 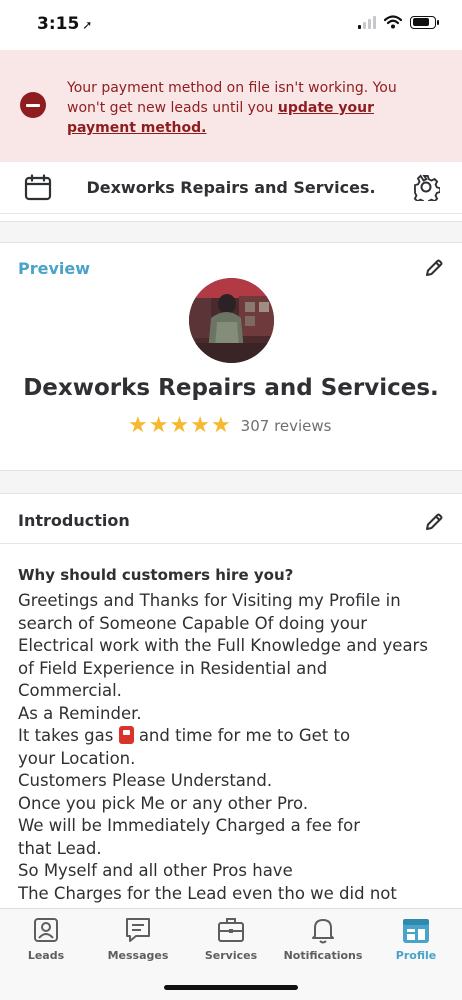 What do you see at coordinates (77, 758) in the screenshot?
I see `answer-line: your Location.` at bounding box center [77, 758].